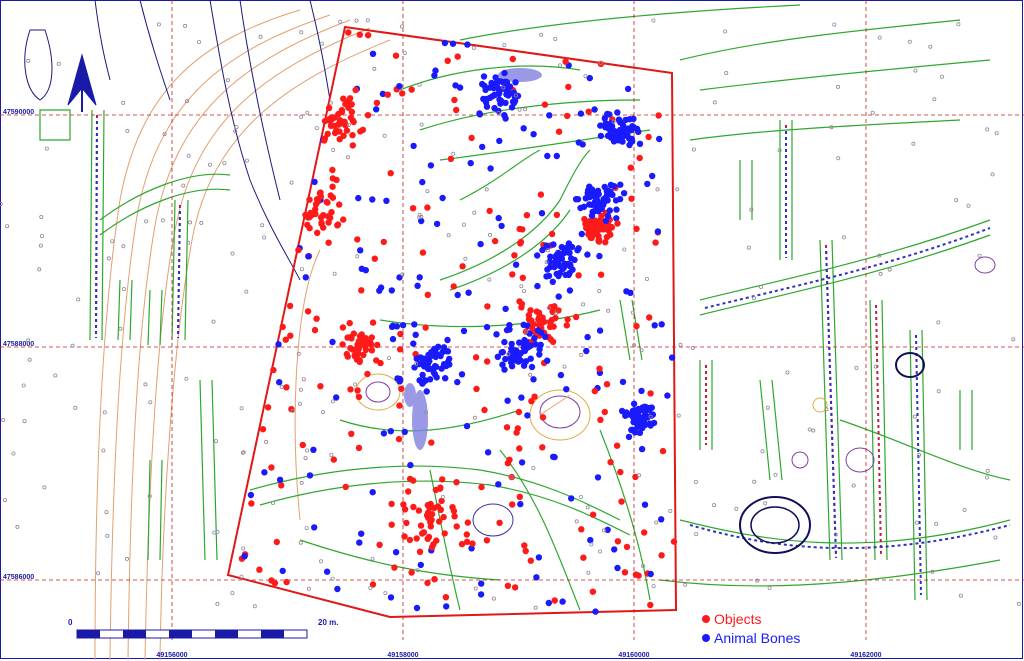 The height and width of the screenshot is (661, 1024). I want to click on northing-label-3: 47586000, so click(18, 577).